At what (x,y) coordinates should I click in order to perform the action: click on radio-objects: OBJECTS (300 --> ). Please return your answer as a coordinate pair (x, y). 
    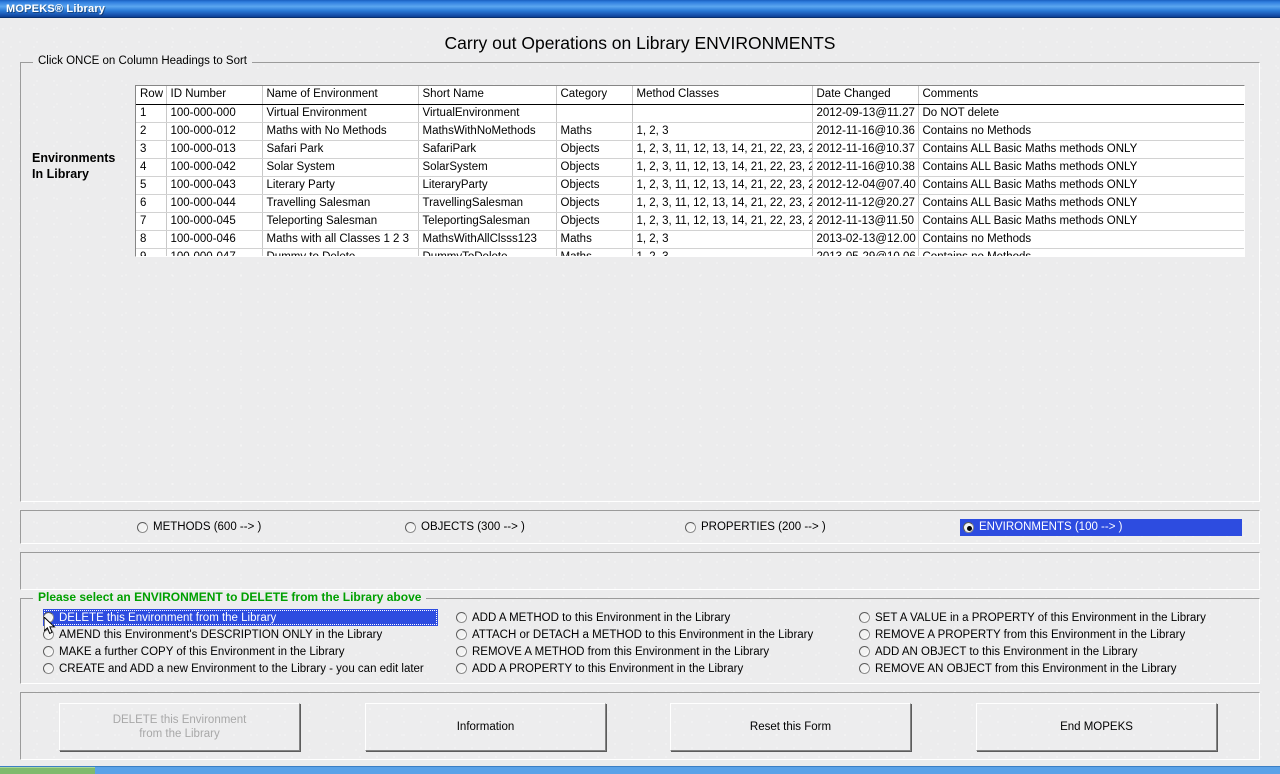
    Looking at the image, I should click on (465, 527).